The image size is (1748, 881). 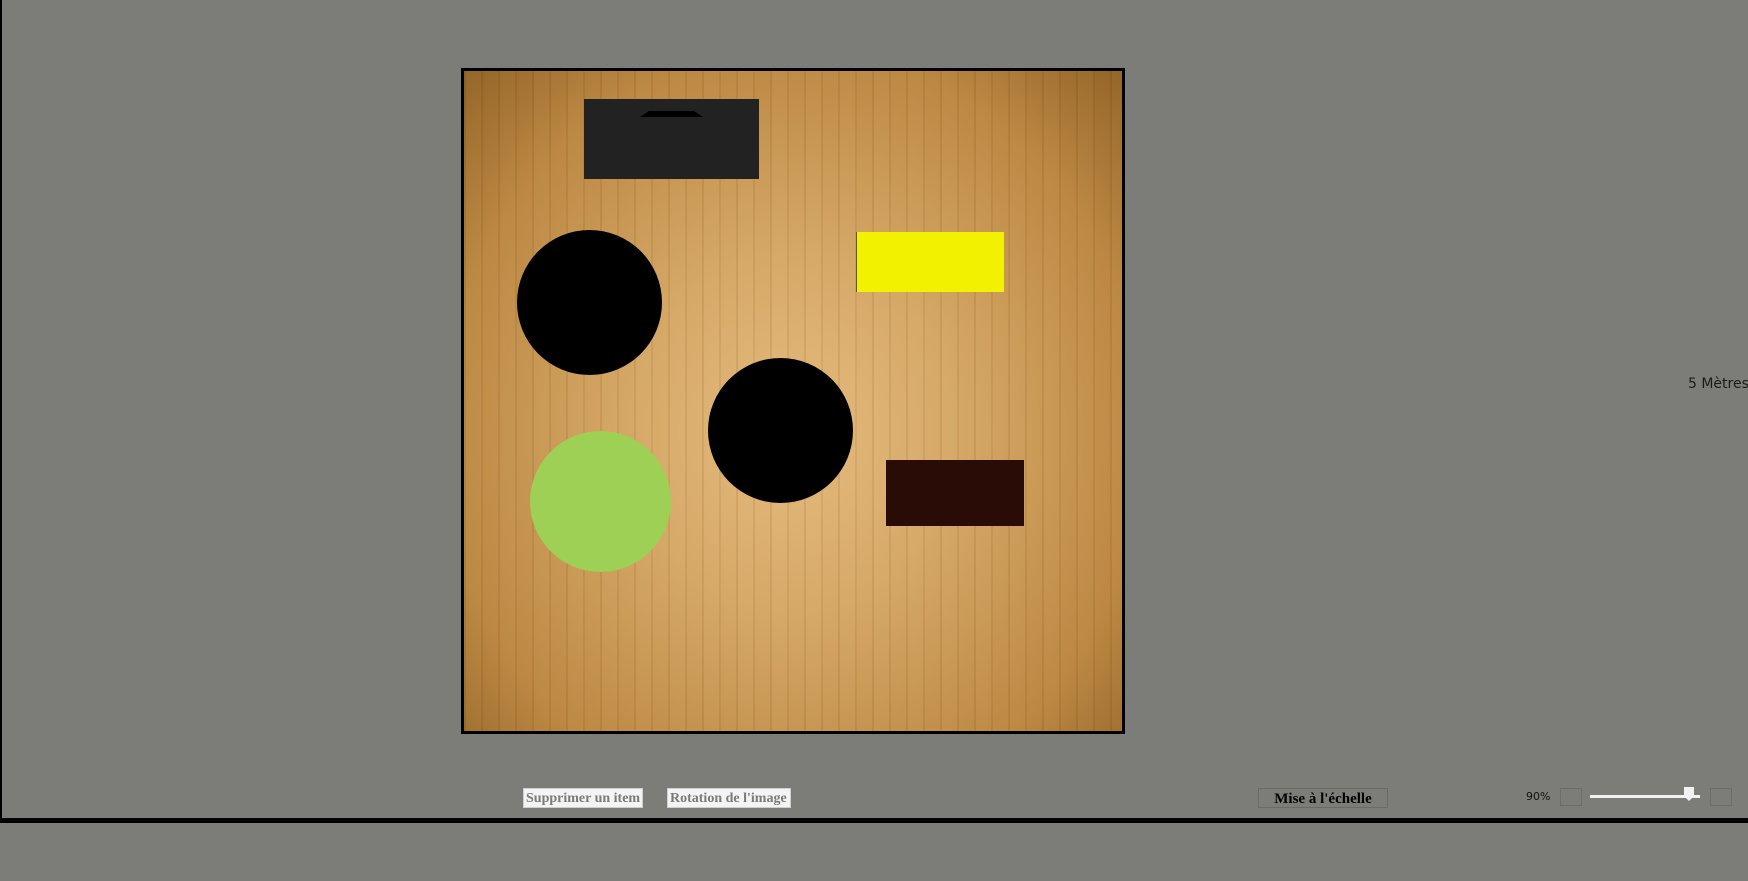 What do you see at coordinates (1718, 384) in the screenshot?
I see `scale-label: 5 Mètres` at bounding box center [1718, 384].